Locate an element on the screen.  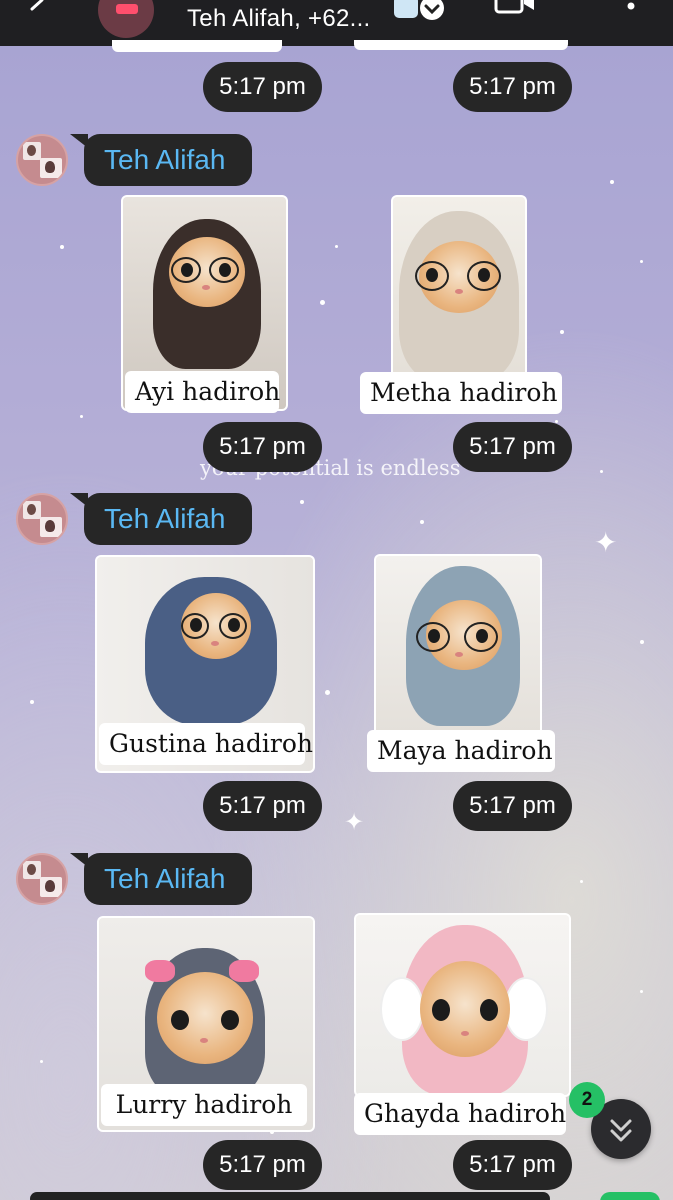
sticker-message: Ayi hadiroh is located at coordinates (204, 305).